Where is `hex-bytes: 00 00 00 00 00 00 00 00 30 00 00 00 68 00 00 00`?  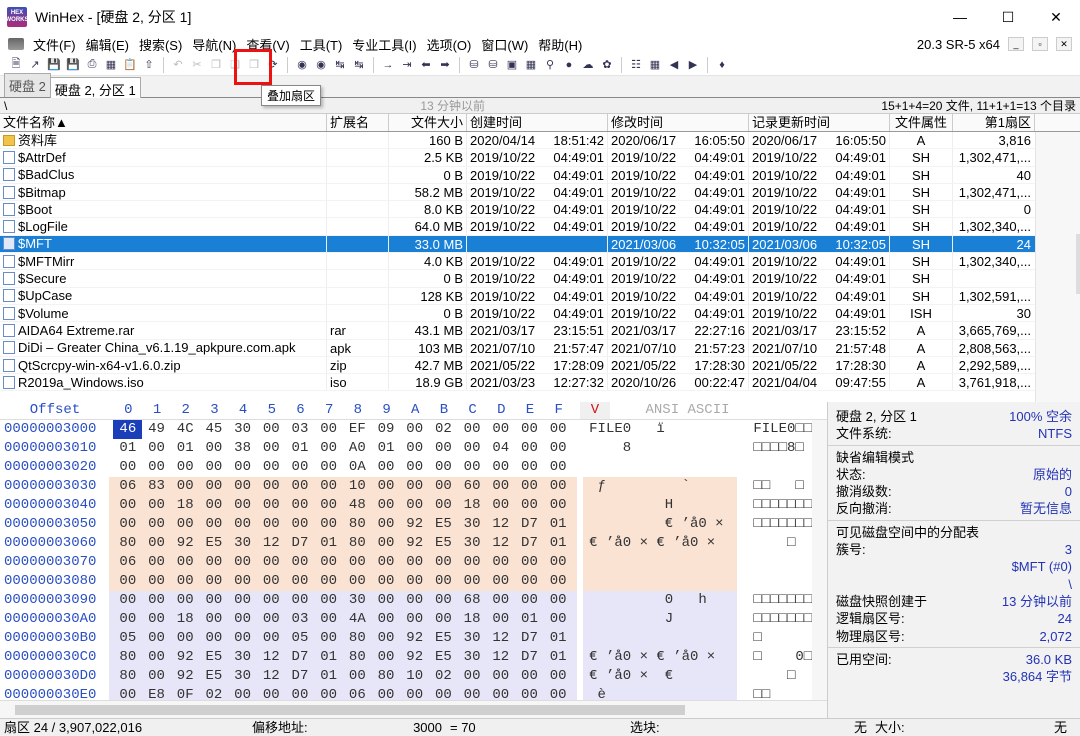
hex-bytes: 00 00 00 00 00 00 00 00 30 00 00 00 68 00 00 00 is located at coordinates (343, 600).